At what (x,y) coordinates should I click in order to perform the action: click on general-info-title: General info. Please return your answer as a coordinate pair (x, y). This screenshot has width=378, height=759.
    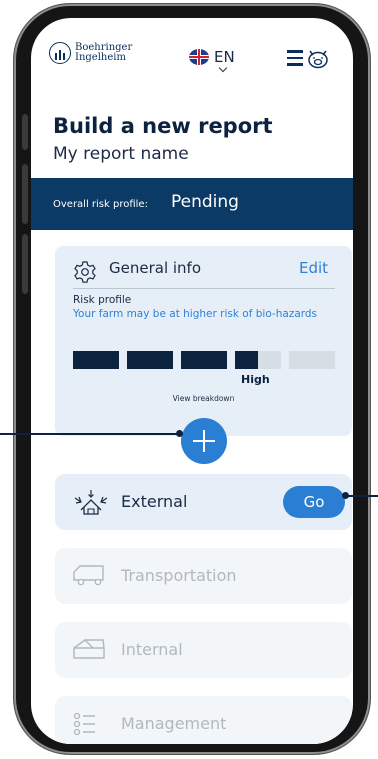
    Looking at the image, I should click on (155, 268).